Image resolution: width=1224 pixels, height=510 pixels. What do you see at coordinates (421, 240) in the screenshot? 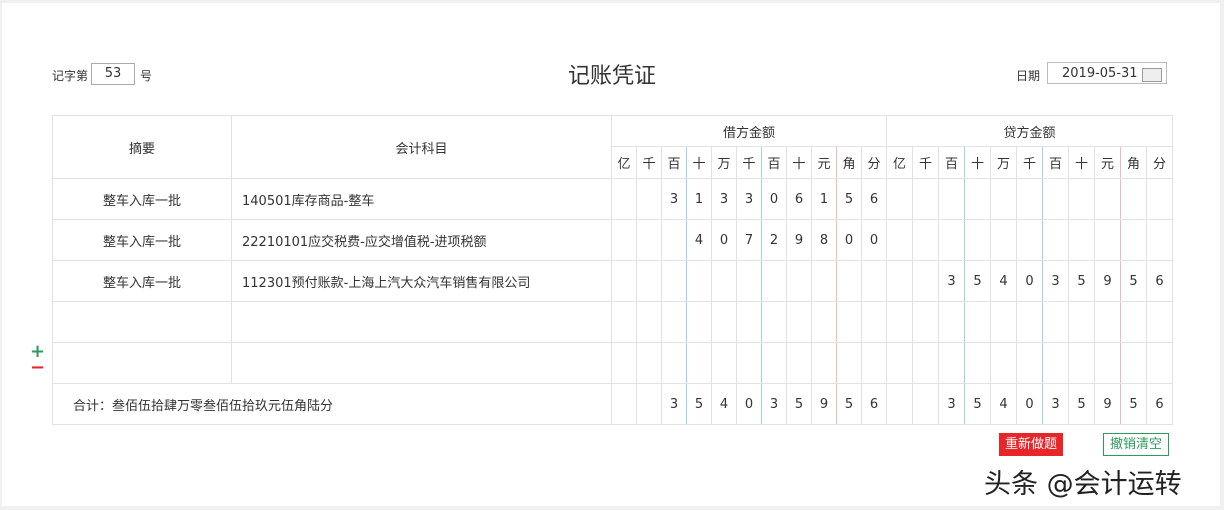
I see `account-cell: 22210101应交税费-应交增值税-进项税额` at bounding box center [421, 240].